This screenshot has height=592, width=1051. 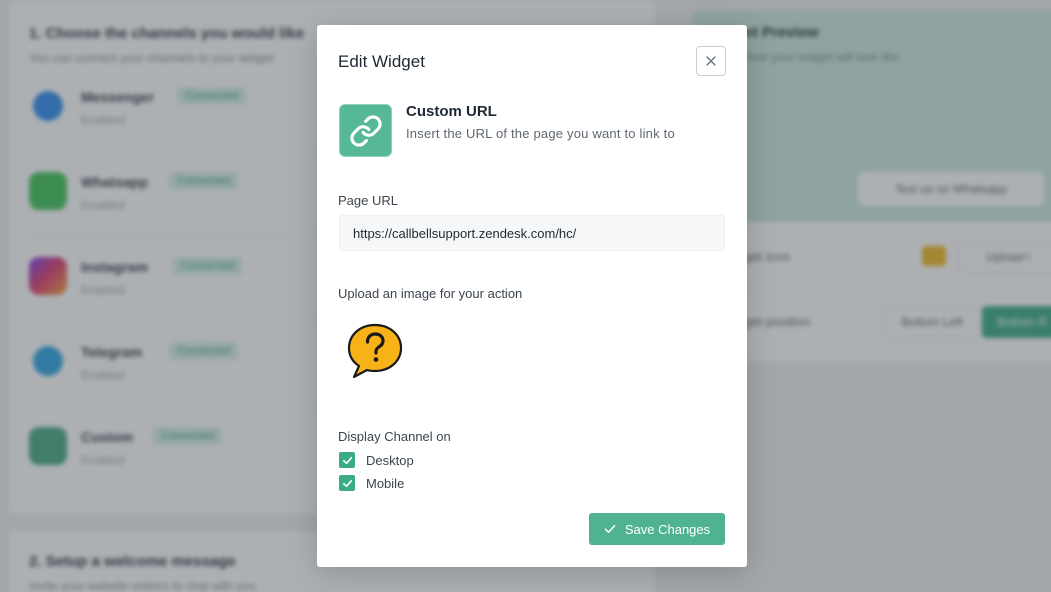 I want to click on action-title: Custom URL, so click(x=451, y=111).